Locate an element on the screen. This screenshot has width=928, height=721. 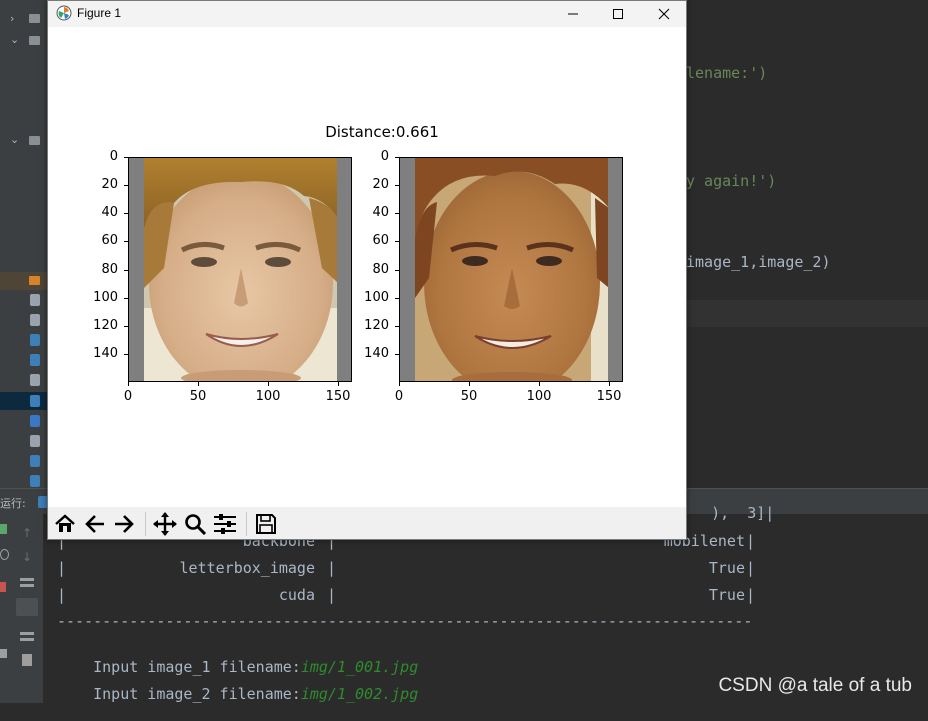
code-editor: lename:') y again!') image_1,image_2) is located at coordinates (807, 163).